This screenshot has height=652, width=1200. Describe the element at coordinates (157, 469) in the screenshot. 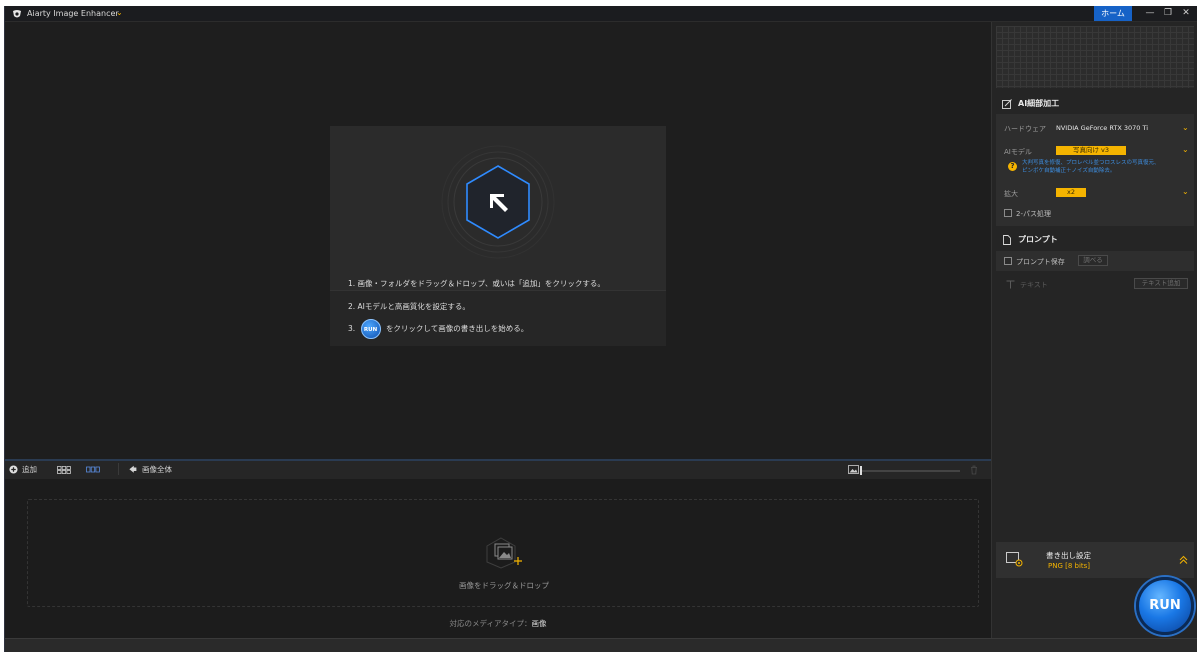

I see `whole-image-button: 画像全体` at that location.